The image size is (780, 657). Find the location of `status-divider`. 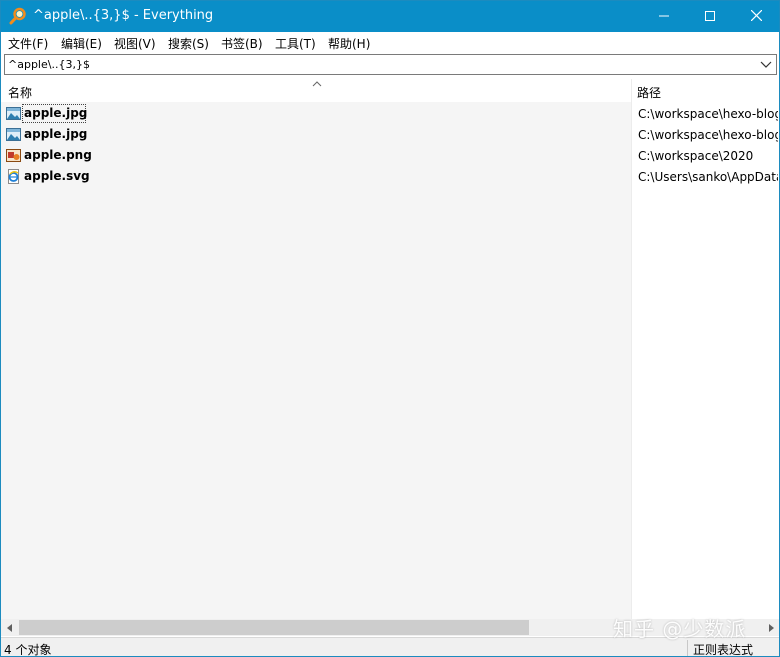

status-divider is located at coordinates (687, 648).